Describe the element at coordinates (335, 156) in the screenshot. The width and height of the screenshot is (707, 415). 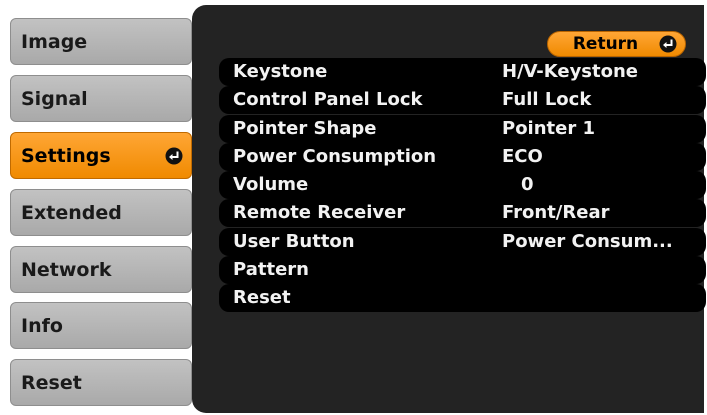
I see `menu-row-label: Power Consumption` at that location.